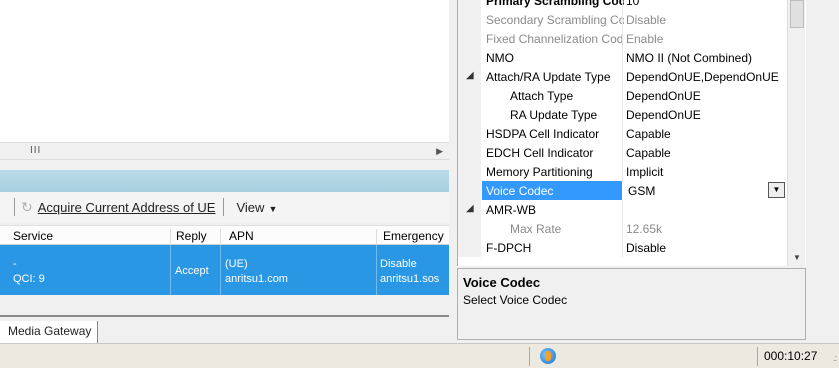 This screenshot has height=368, width=839. I want to click on elapsed-time: 000:10:27, so click(791, 356).